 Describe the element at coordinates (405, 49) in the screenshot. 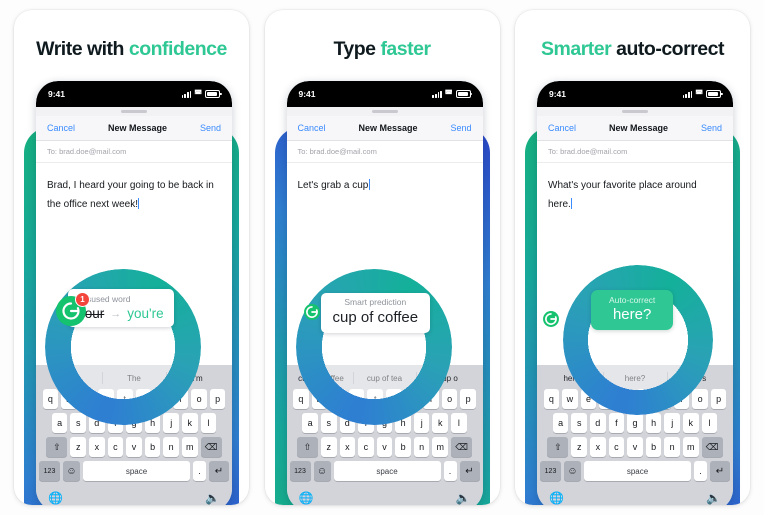

I see `panel-title-accent-2: faster` at that location.